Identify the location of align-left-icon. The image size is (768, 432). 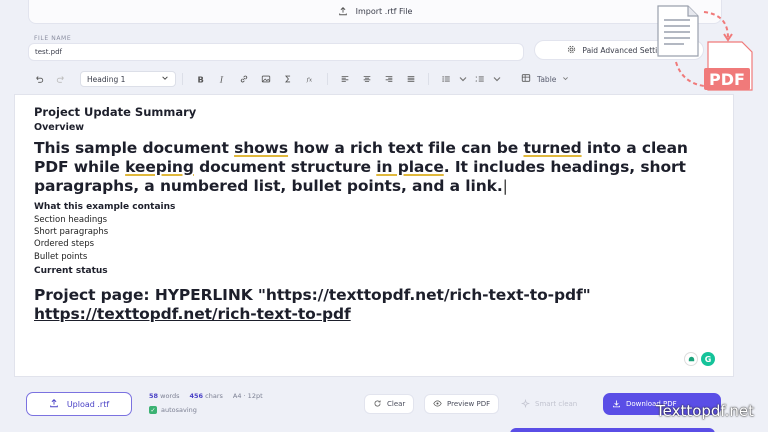
(345, 79).